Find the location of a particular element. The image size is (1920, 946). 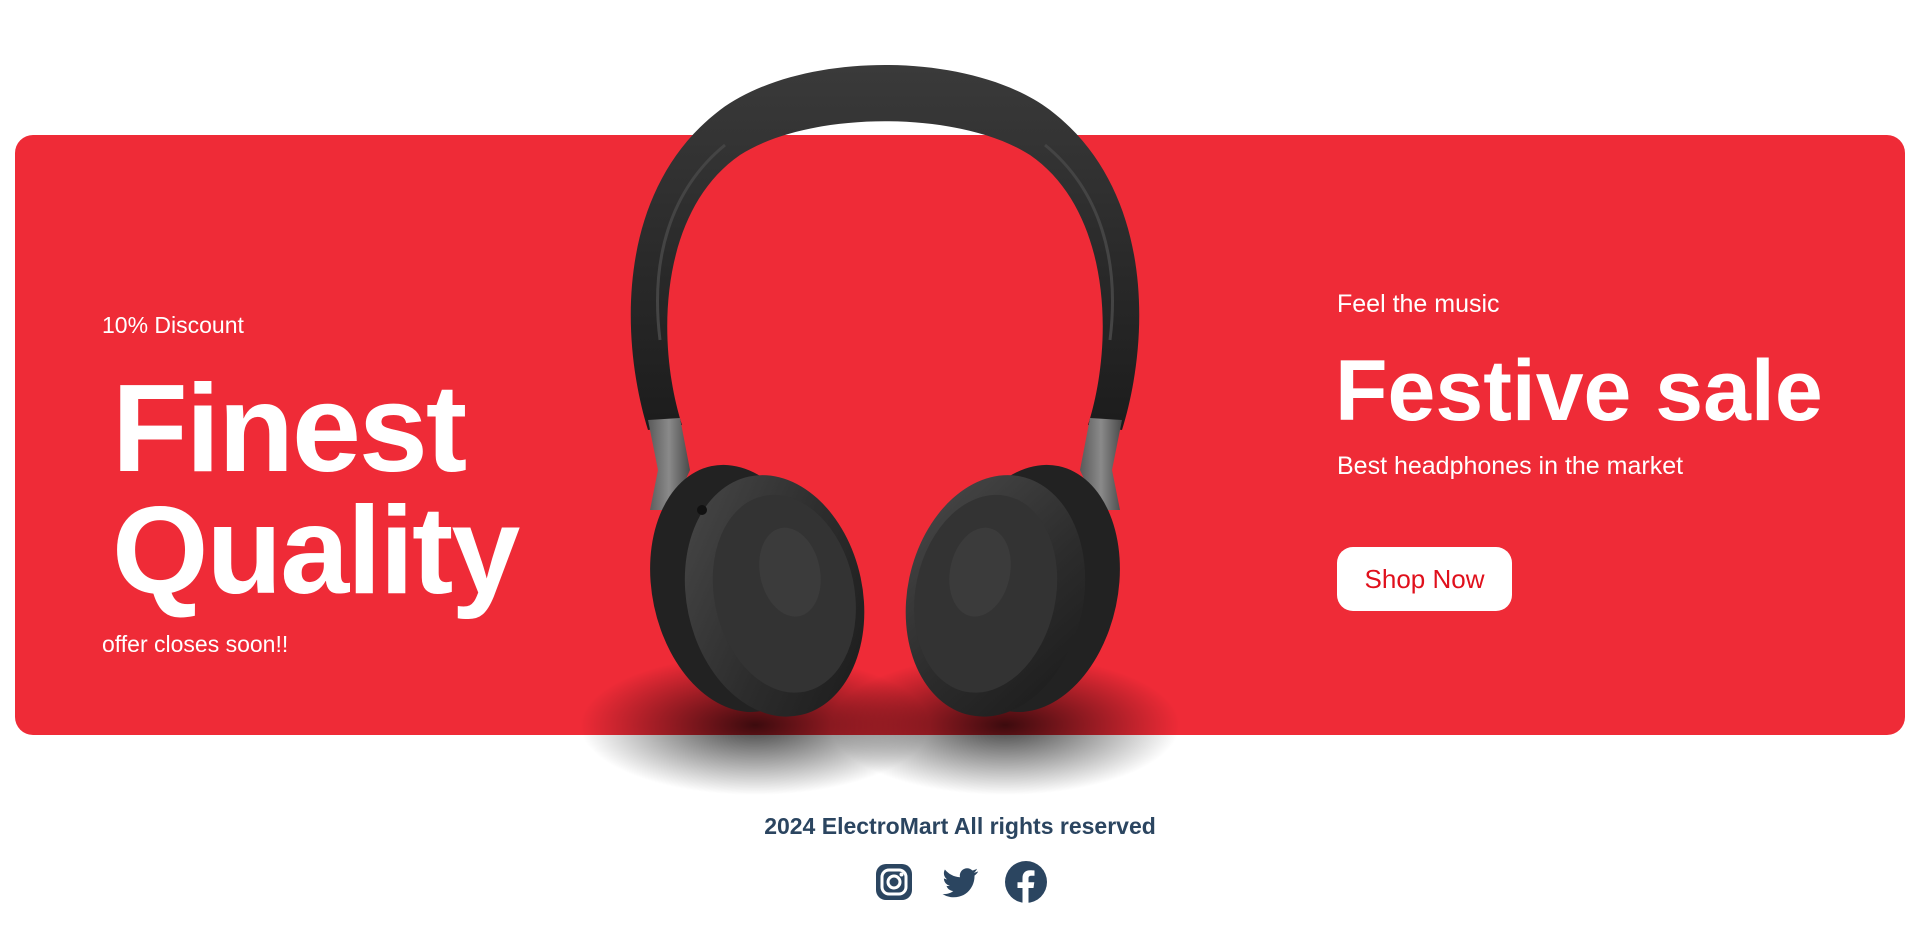

offer-closing-note: offer closes soon!! is located at coordinates (195, 644).